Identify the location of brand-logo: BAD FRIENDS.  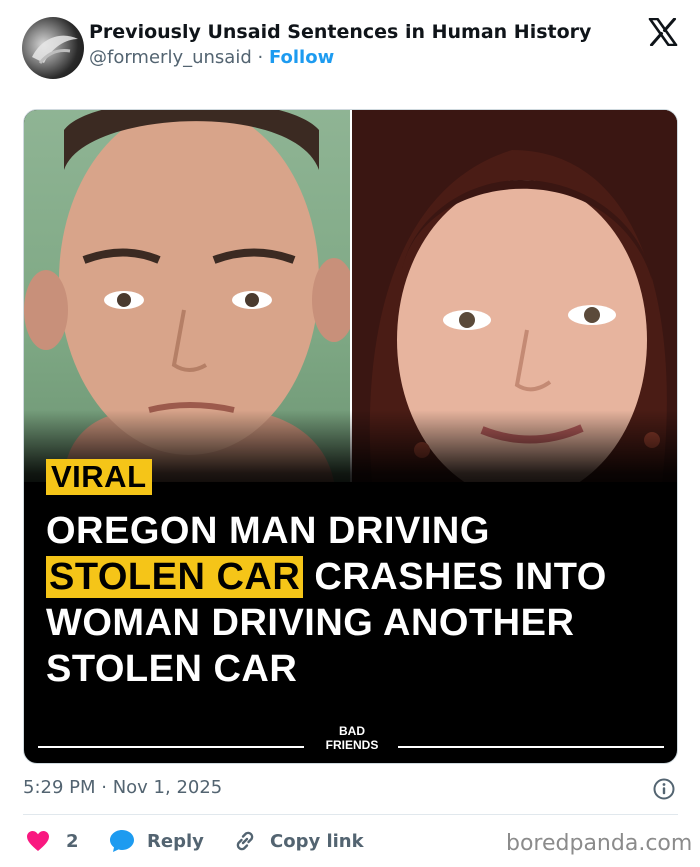
(352, 738).